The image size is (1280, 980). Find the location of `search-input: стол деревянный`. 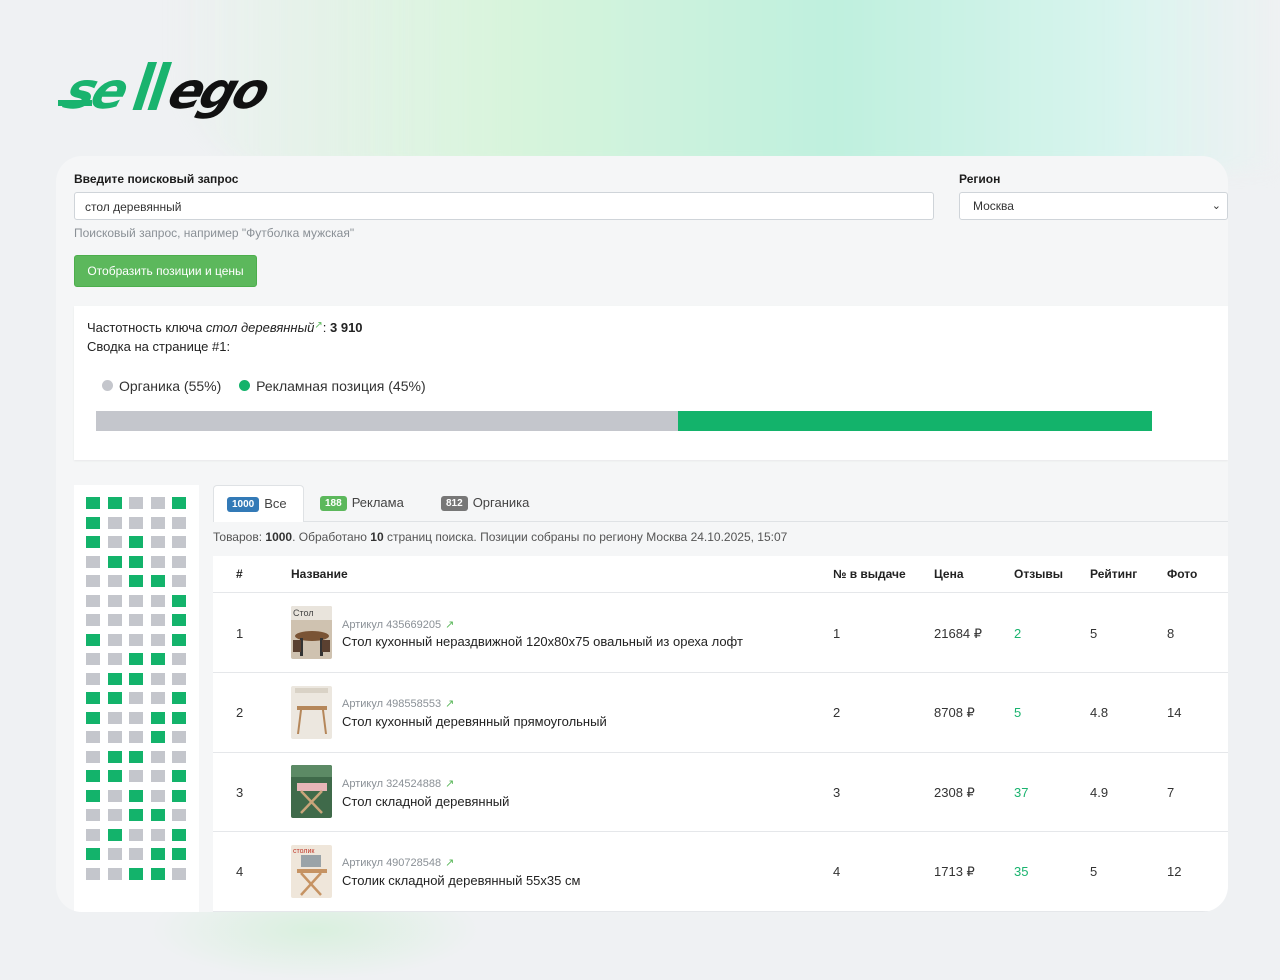

search-input: стол деревянный is located at coordinates (504, 206).